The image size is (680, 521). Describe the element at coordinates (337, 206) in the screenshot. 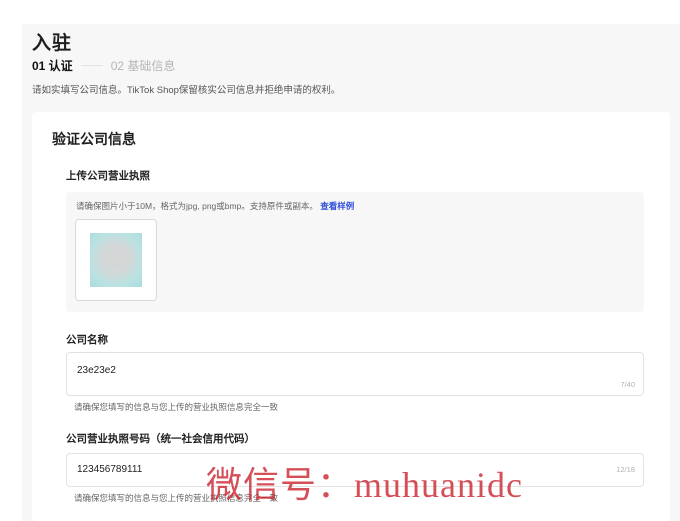

I see `view-example-link: 查看样例` at that location.